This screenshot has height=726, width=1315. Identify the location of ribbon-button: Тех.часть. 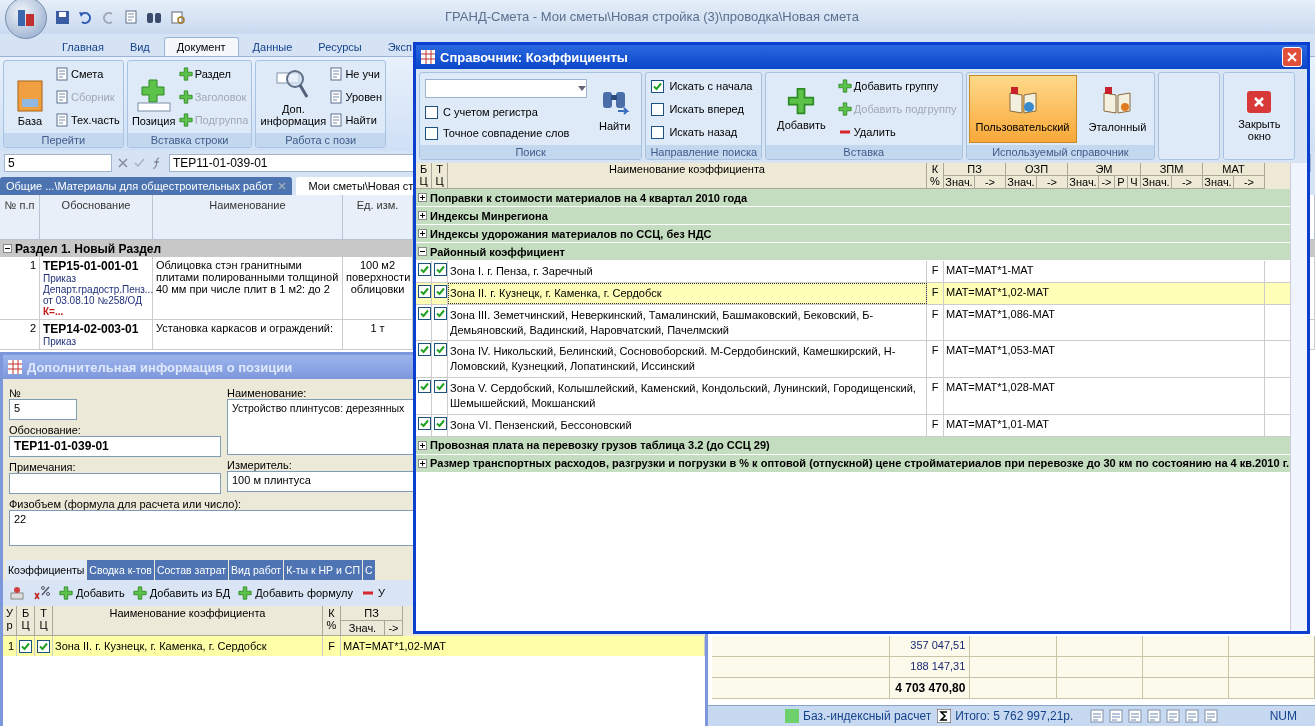
(87, 119).